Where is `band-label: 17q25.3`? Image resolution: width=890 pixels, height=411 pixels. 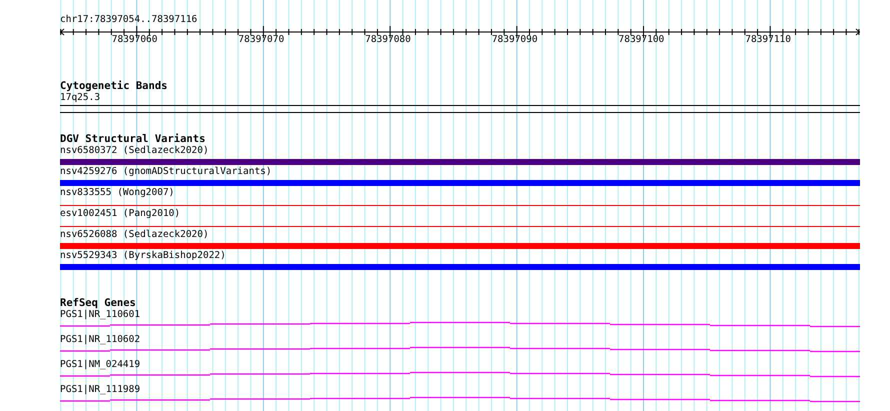
band-label: 17q25.3 is located at coordinates (80, 98).